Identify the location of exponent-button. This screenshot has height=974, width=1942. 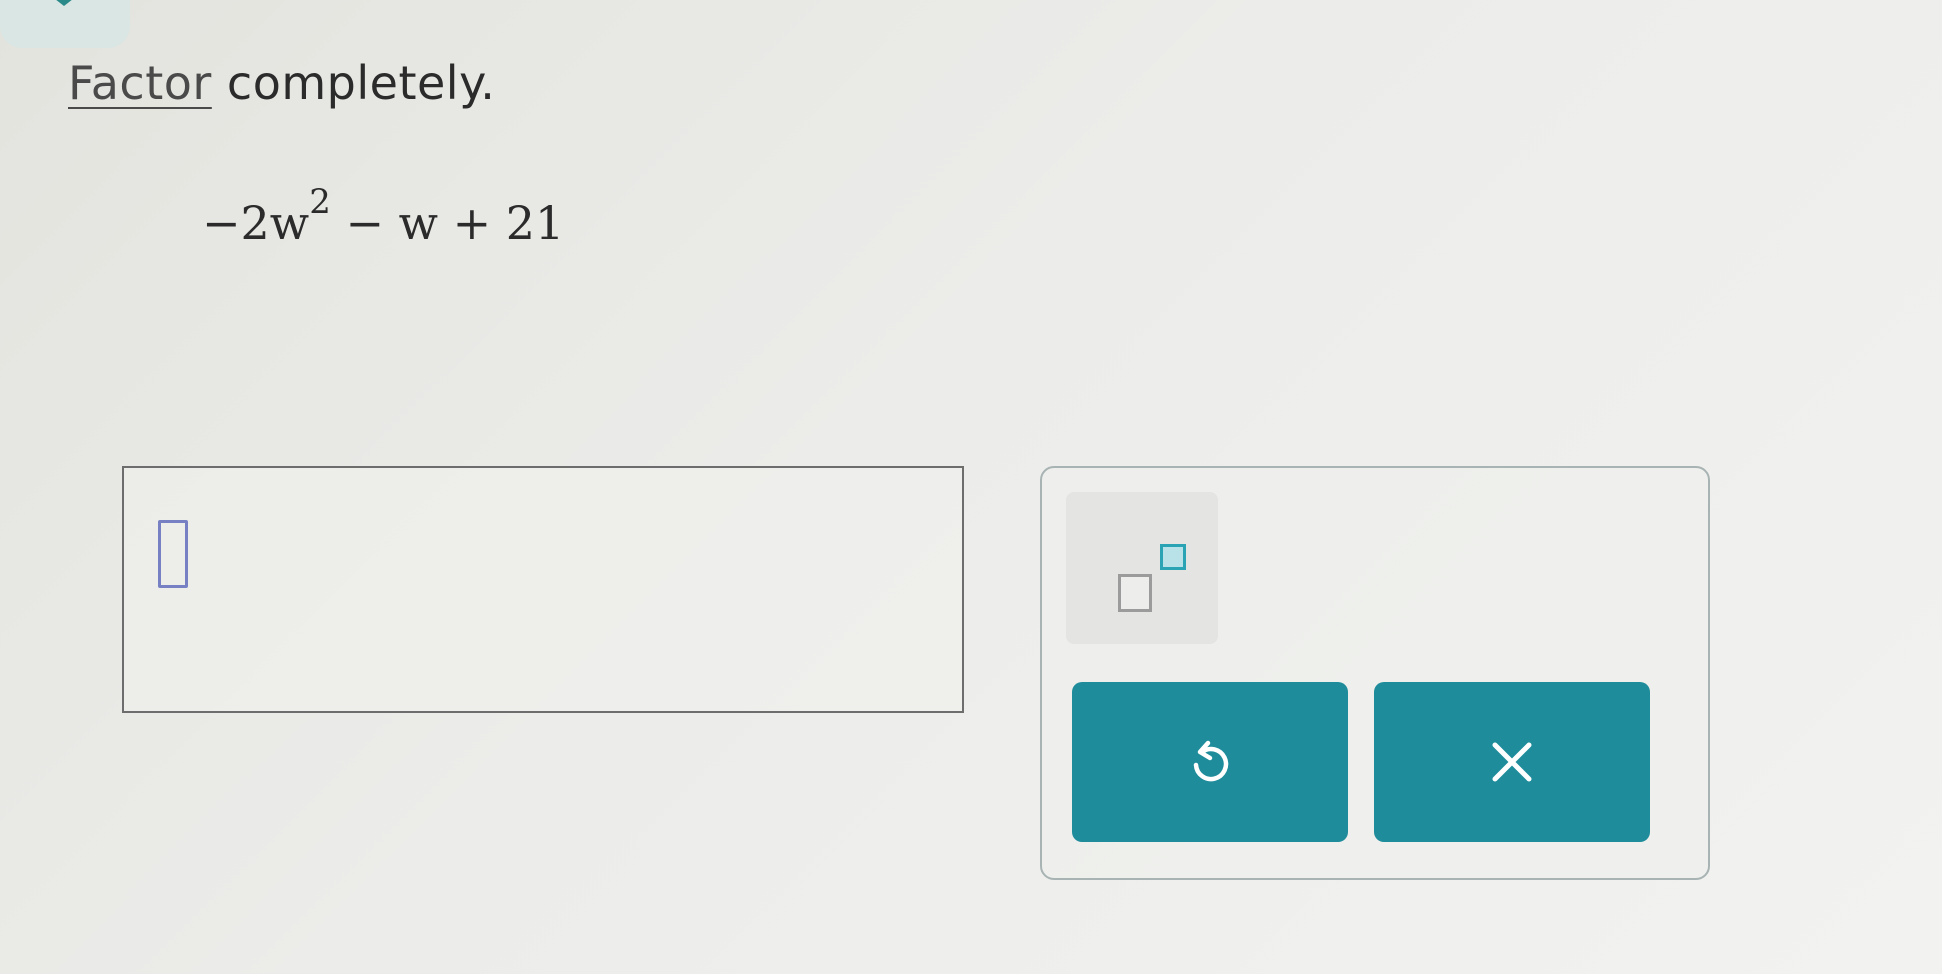
(1142, 568).